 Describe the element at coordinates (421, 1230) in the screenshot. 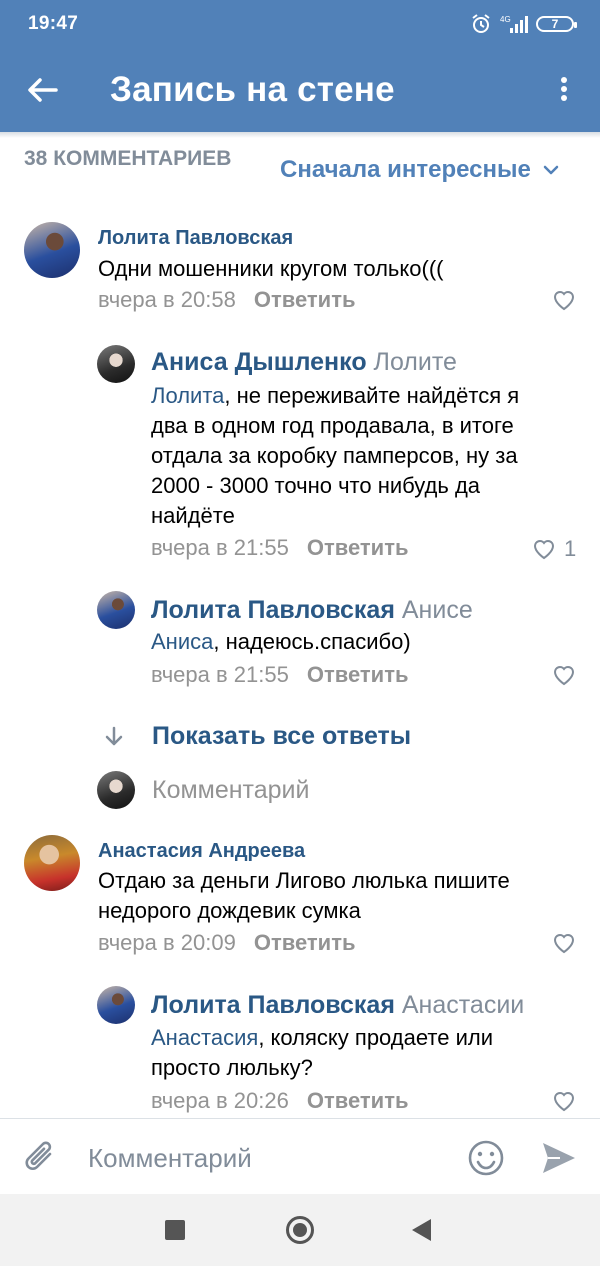

I see `system-back-button` at that location.